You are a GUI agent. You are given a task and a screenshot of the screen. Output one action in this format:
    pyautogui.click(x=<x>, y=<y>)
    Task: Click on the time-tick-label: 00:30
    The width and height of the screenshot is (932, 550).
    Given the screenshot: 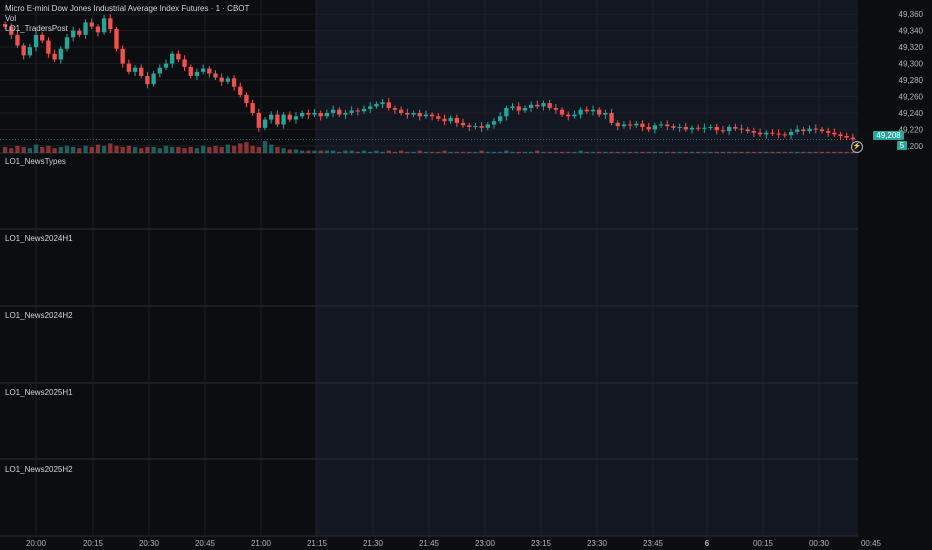 What is the action you would take?
    pyautogui.click(x=819, y=543)
    